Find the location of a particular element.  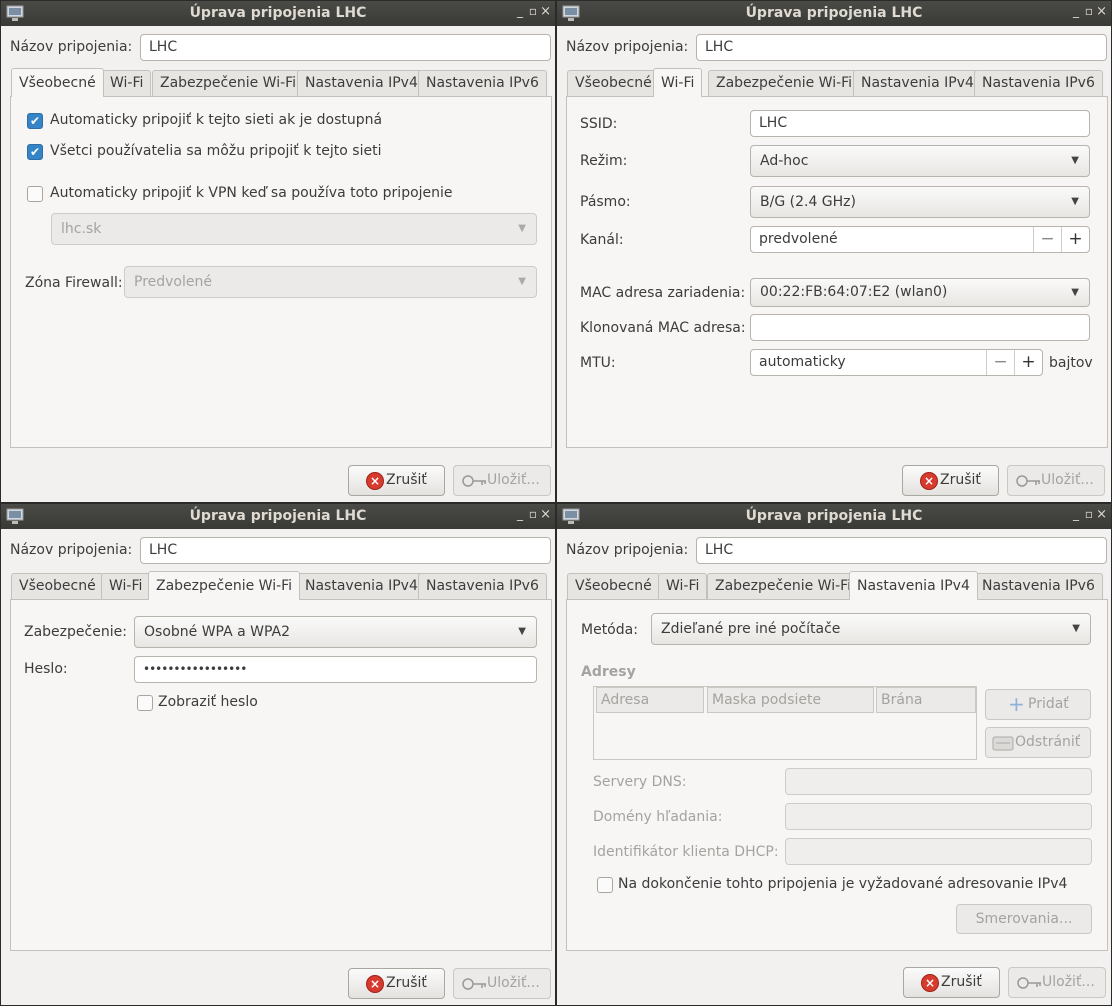

require-ipv4-checkbox is located at coordinates (605, 885).